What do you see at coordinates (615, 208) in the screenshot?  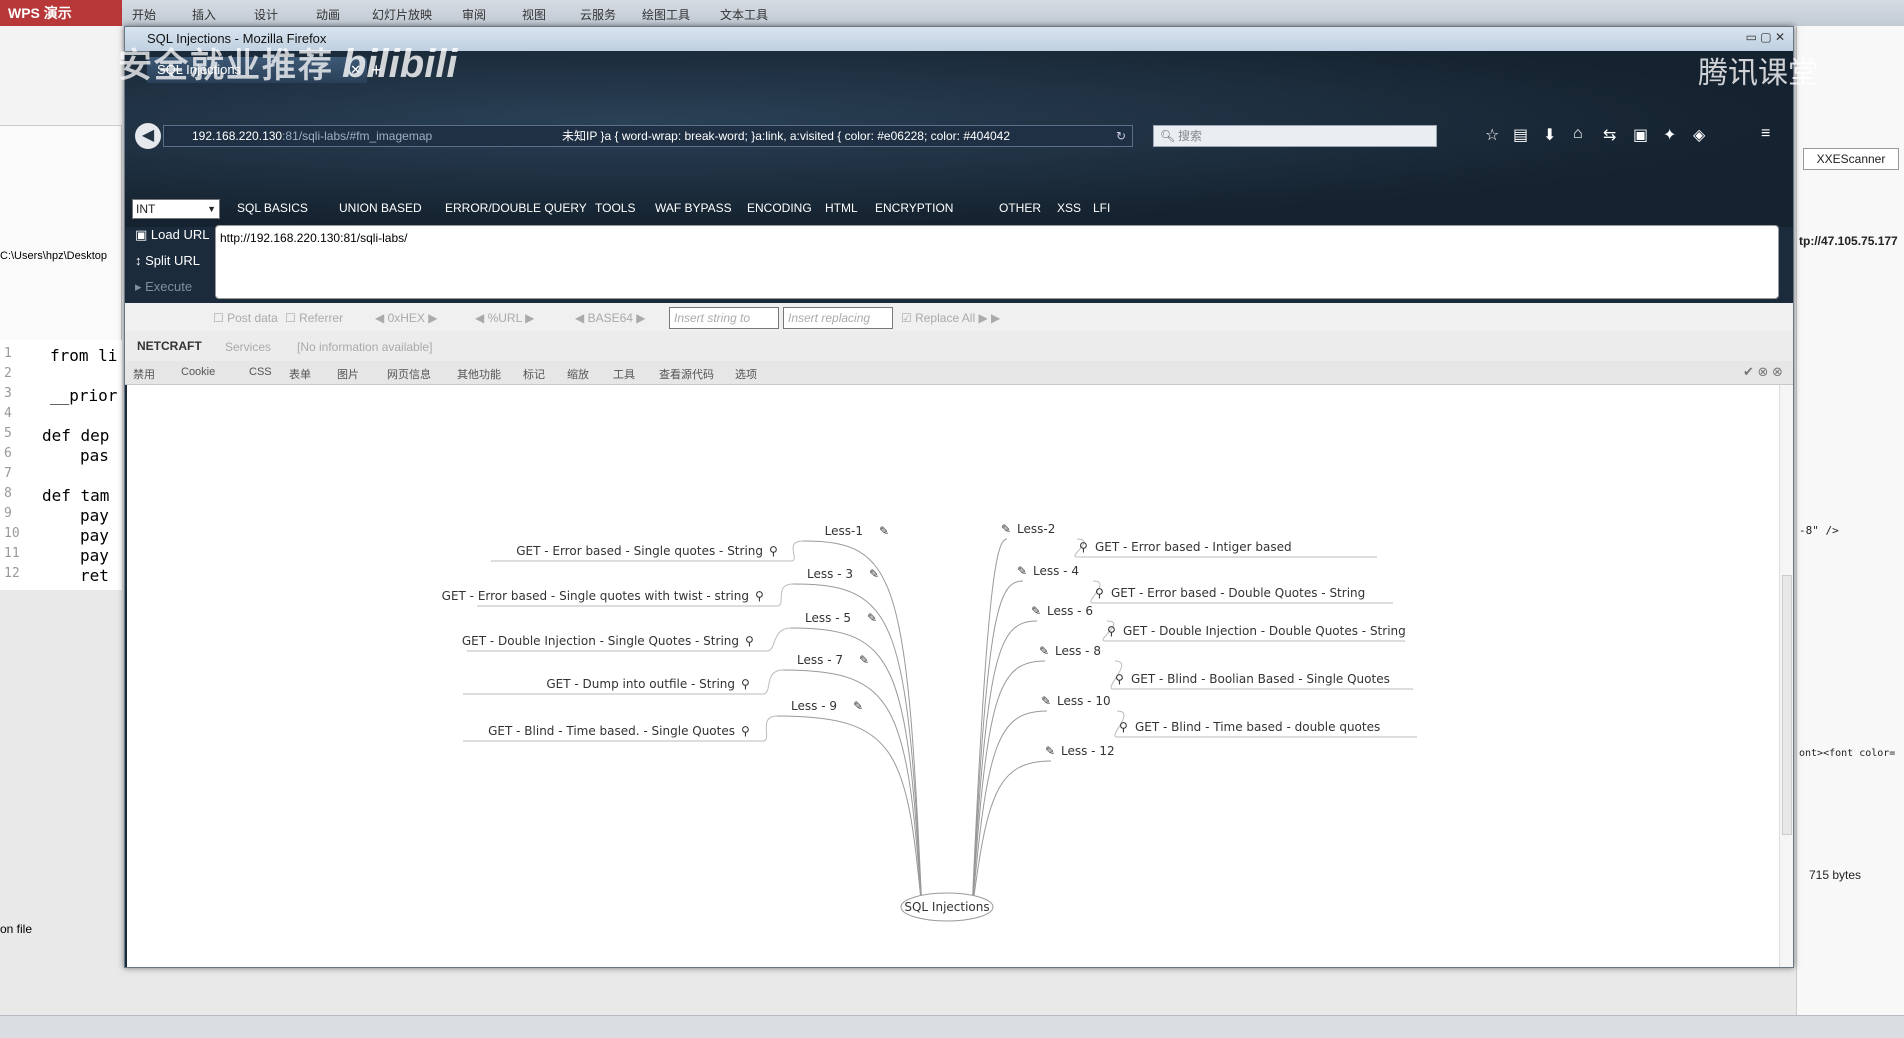 I see `hackbar-menu-tools: TOOLS` at bounding box center [615, 208].